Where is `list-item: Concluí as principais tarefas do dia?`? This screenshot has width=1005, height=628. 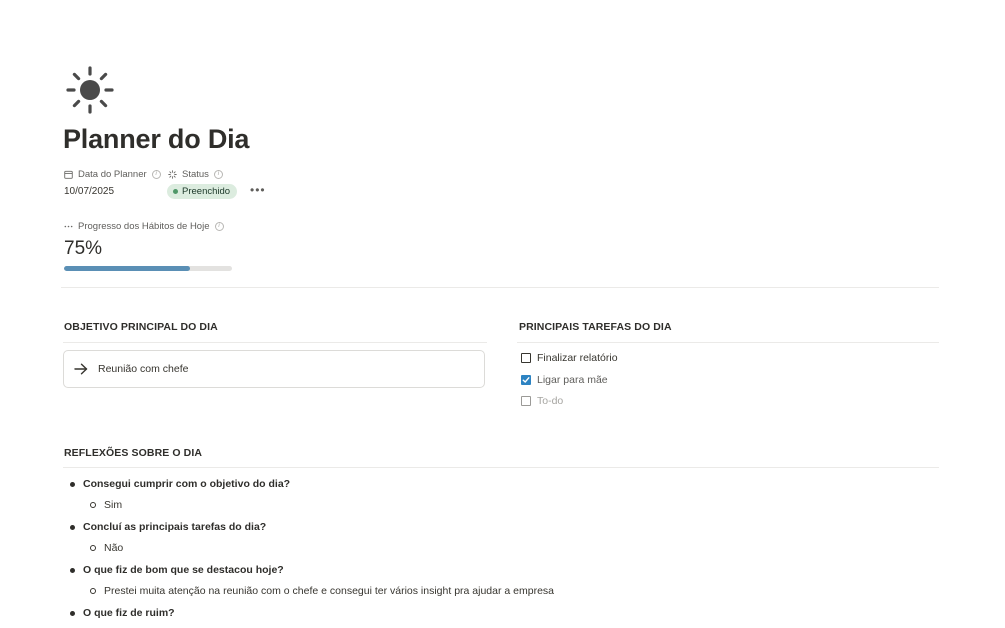 list-item: Concluí as principais tarefas do dia? is located at coordinates (168, 527).